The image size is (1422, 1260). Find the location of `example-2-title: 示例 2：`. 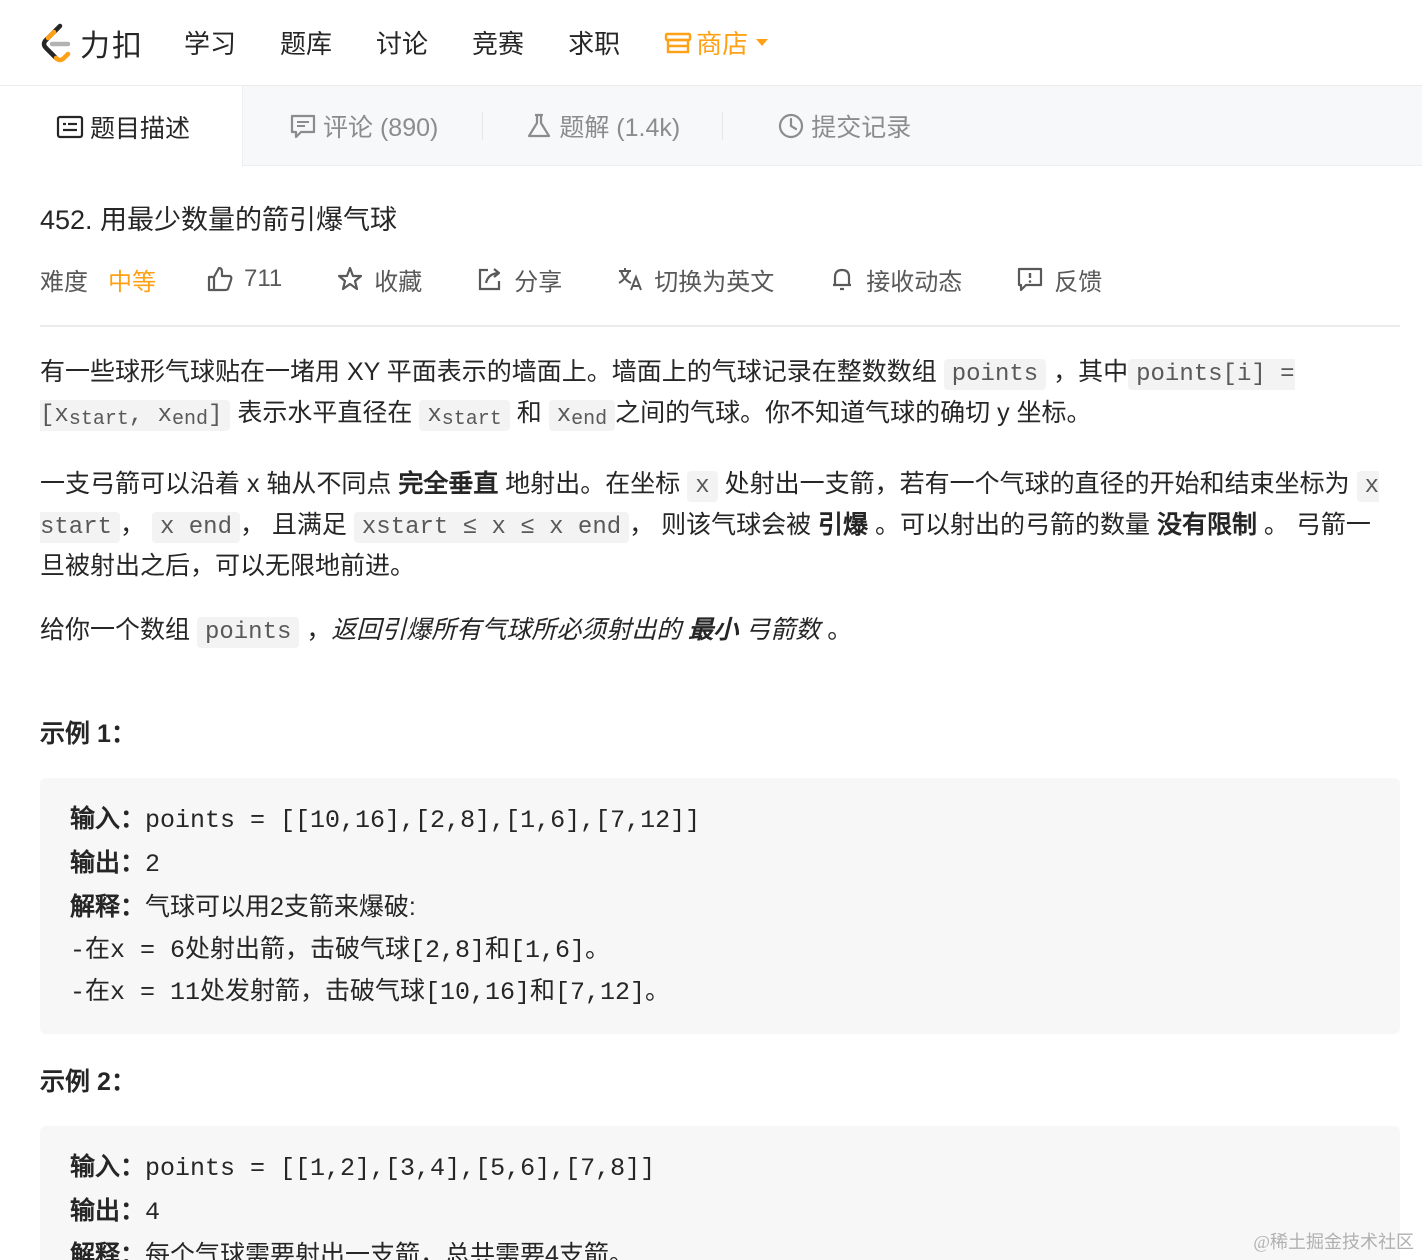

example-2-title: 示例 2： is located at coordinates (88, 1082).